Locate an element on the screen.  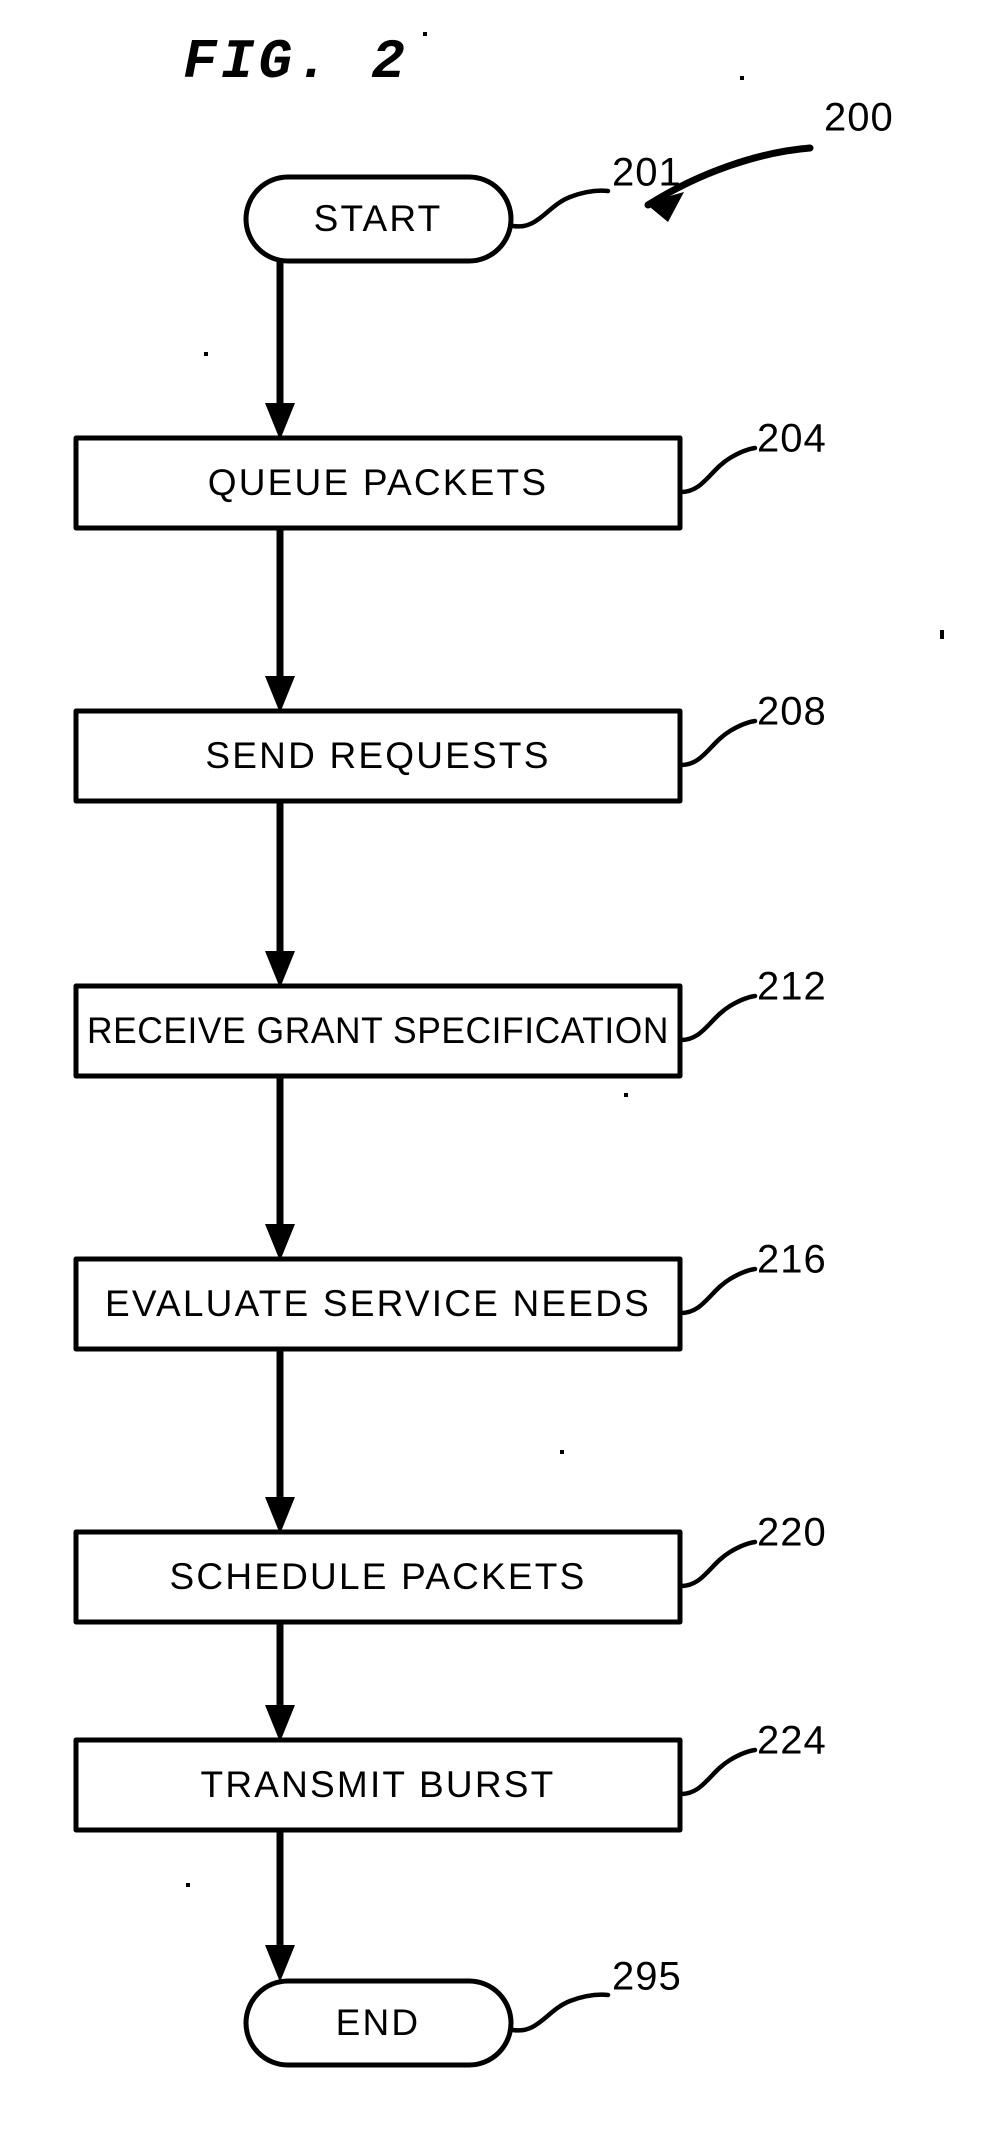
label-224: TRANSMIT BURST is located at coordinates (378, 1784).